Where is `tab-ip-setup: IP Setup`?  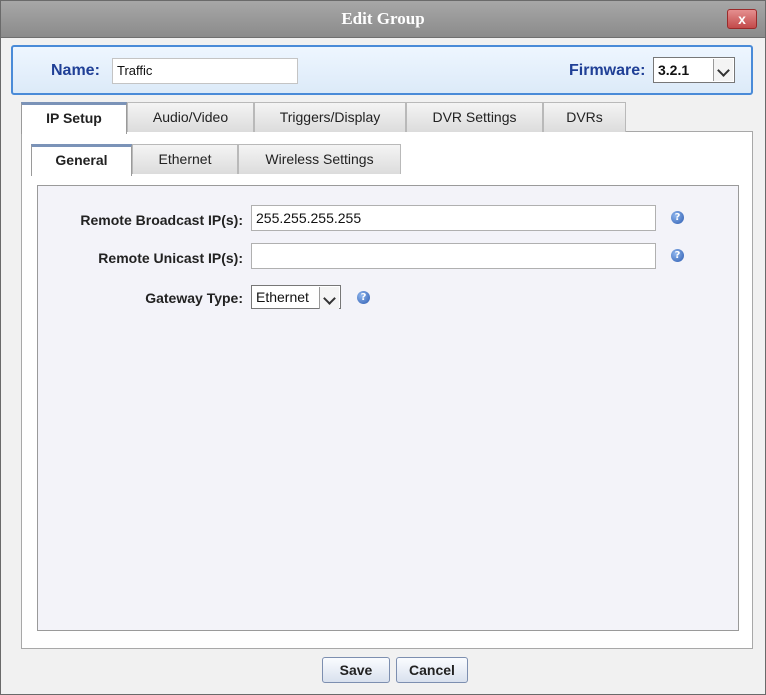 tab-ip-setup: IP Setup is located at coordinates (74, 118).